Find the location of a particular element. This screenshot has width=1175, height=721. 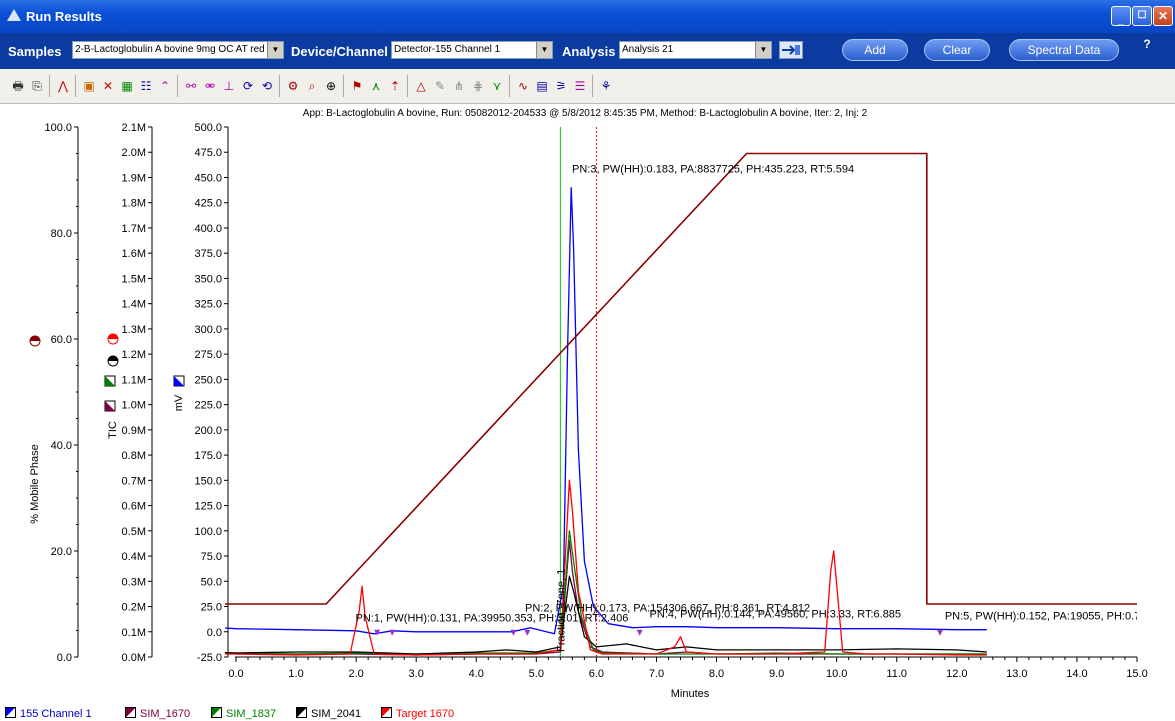

analysis-label: Analysis is located at coordinates (589, 51).